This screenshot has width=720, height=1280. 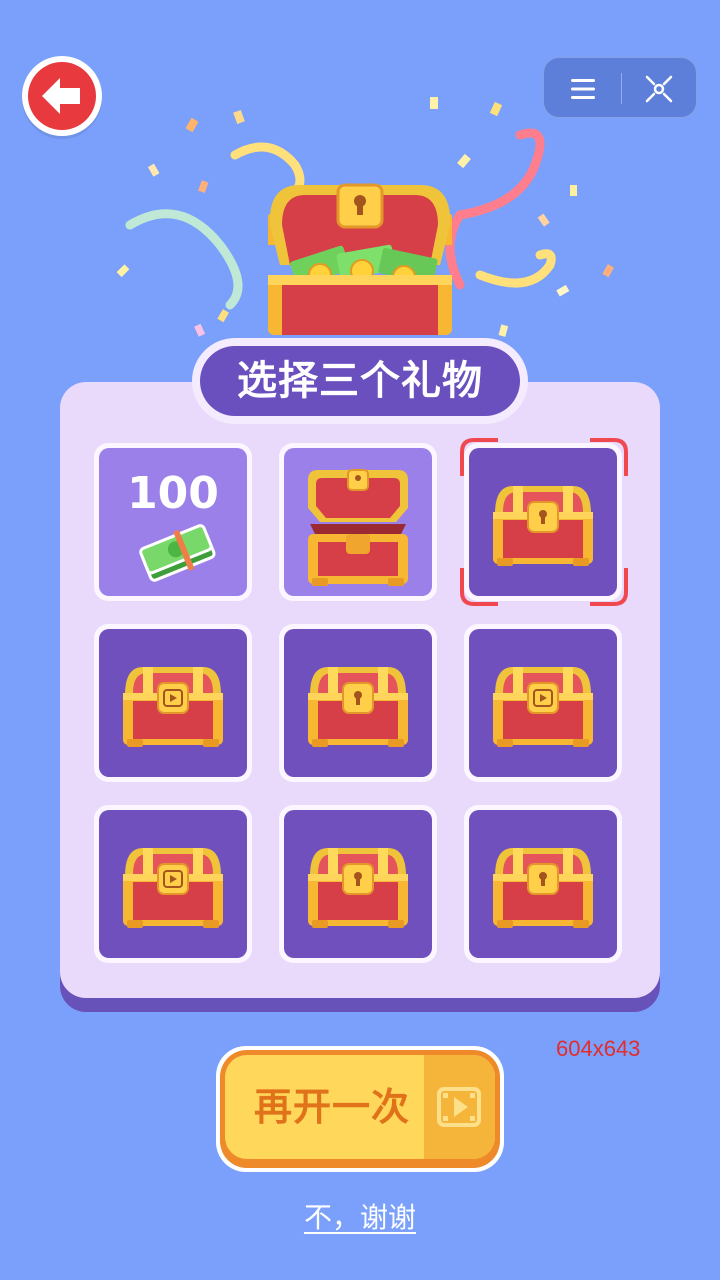 What do you see at coordinates (360, 1216) in the screenshot?
I see `decline-link: 不，谢谢` at bounding box center [360, 1216].